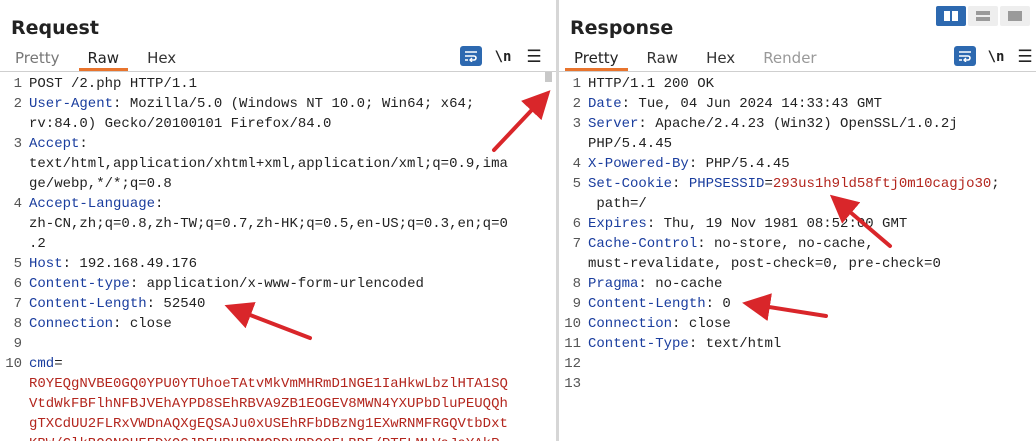 The height and width of the screenshot is (441, 1036). I want to click on response-tab-raw: Raw, so click(663, 59).